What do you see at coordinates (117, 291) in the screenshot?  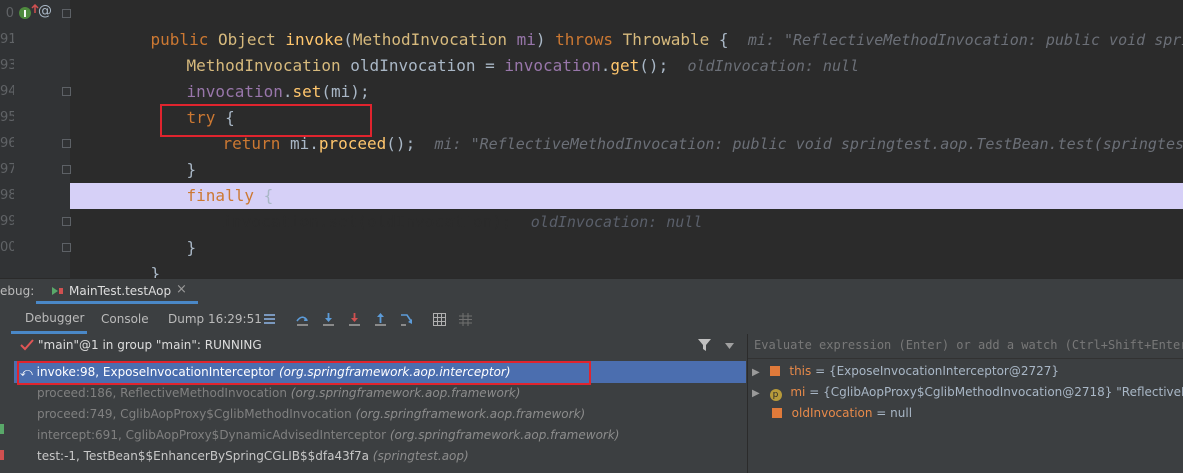 I see `debug-session-tab: MainTest.testAop ×` at bounding box center [117, 291].